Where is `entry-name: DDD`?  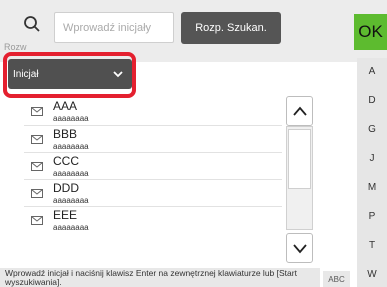 entry-name: DDD is located at coordinates (66, 188).